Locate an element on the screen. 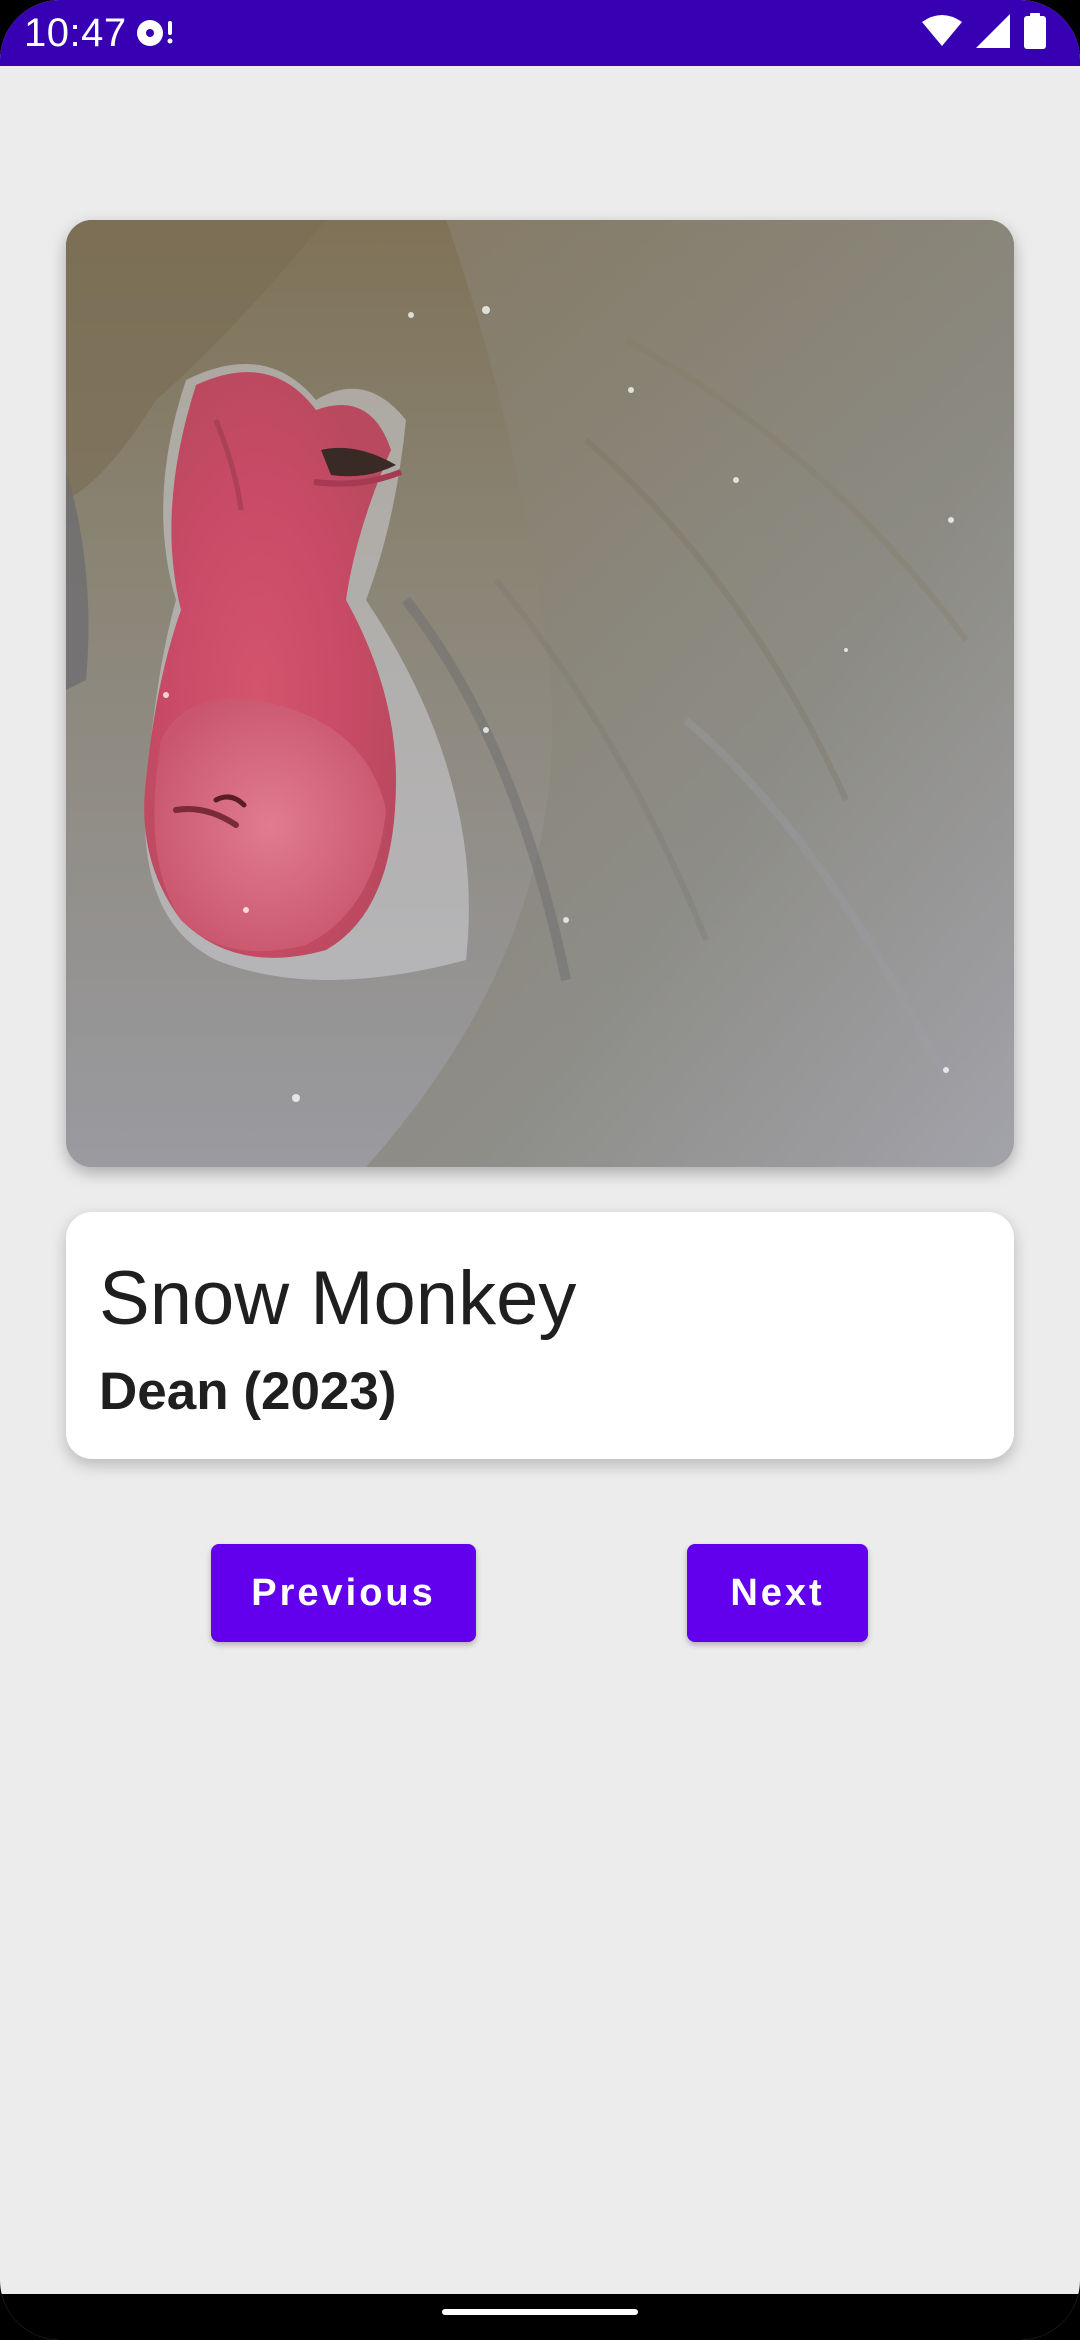 Image resolution: width=1080 pixels, height=2340 pixels. cellular-signal-icon is located at coordinates (993, 33).